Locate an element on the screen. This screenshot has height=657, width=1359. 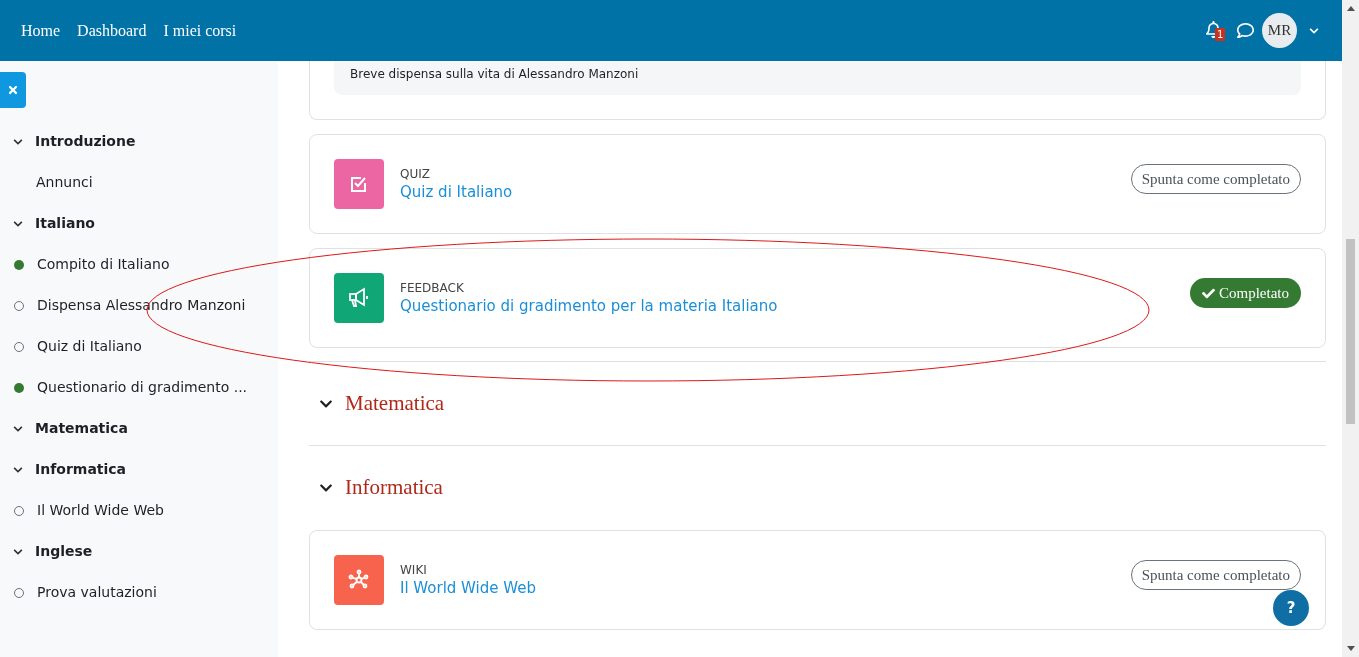
section-link: Matematica is located at coordinates (81, 428).